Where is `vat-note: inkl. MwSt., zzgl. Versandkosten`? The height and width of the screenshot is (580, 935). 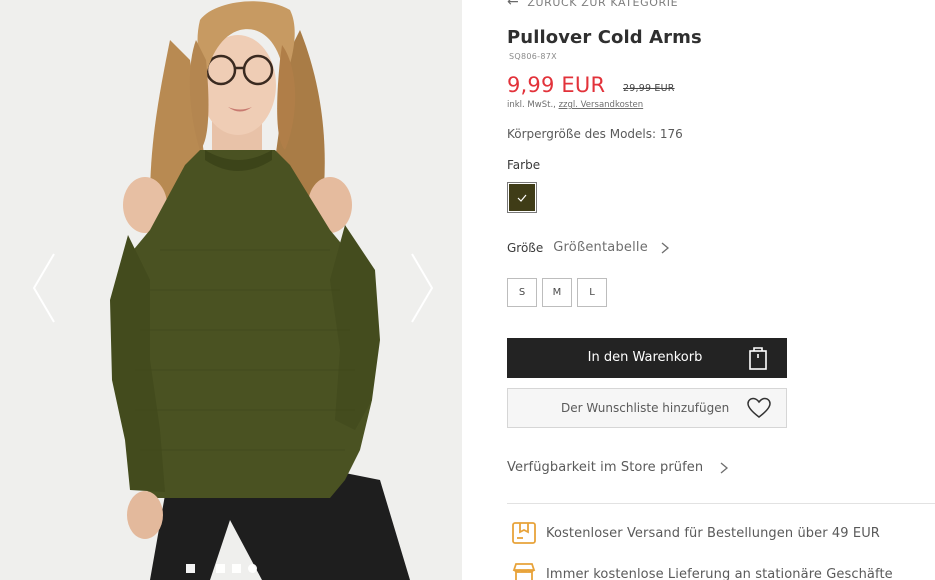 vat-note: inkl. MwSt., zzgl. Versandkosten is located at coordinates (575, 105).